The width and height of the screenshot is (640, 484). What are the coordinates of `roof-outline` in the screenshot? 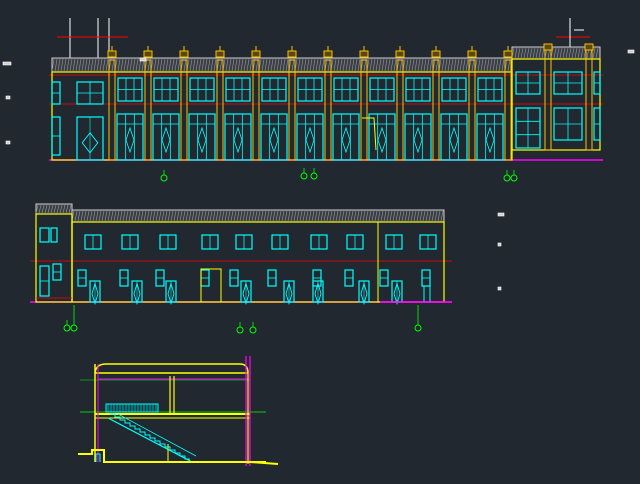 It's located at (171, 368).